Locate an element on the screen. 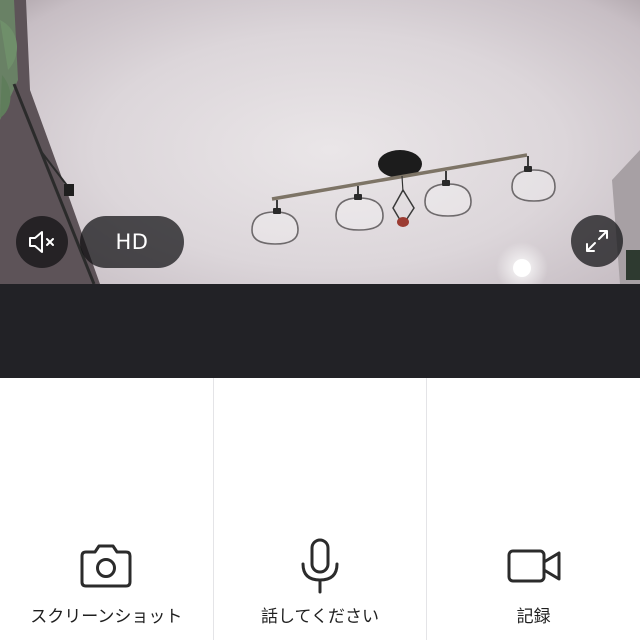 The height and width of the screenshot is (640, 640). video-camera-icon is located at coordinates (534, 566).